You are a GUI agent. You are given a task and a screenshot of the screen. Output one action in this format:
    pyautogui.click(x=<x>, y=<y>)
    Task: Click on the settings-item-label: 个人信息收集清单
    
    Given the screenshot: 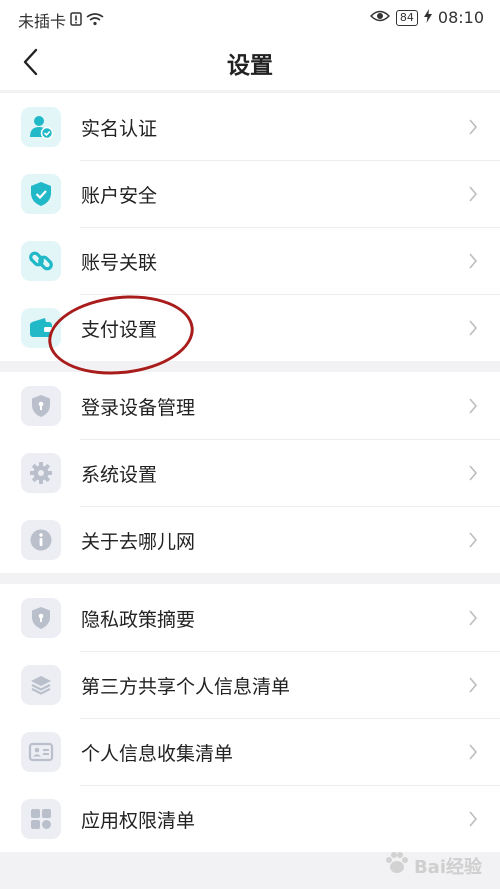 What is the action you would take?
    pyautogui.click(x=157, y=754)
    